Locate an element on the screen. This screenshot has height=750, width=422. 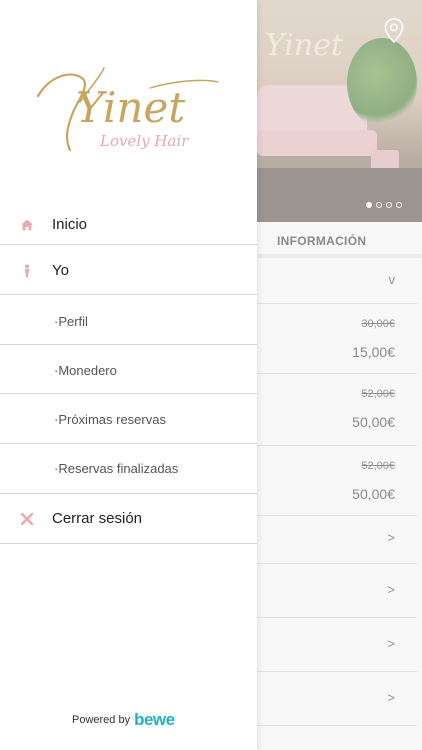
menu-item-proximas-reservas: ·Próximas reservas is located at coordinates (128, 419).